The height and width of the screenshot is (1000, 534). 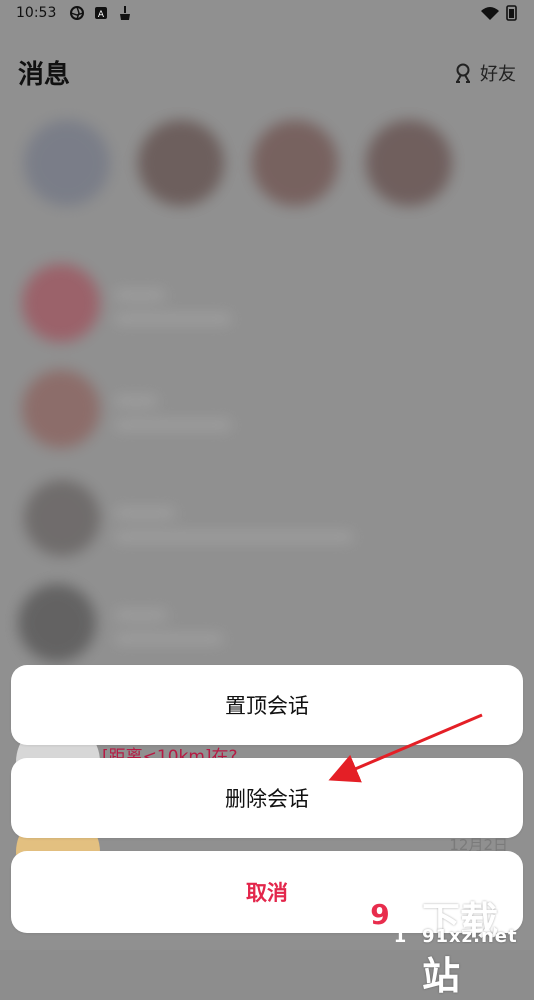 I want to click on pin-conversation-label: 置顶会话, so click(x=267, y=706).